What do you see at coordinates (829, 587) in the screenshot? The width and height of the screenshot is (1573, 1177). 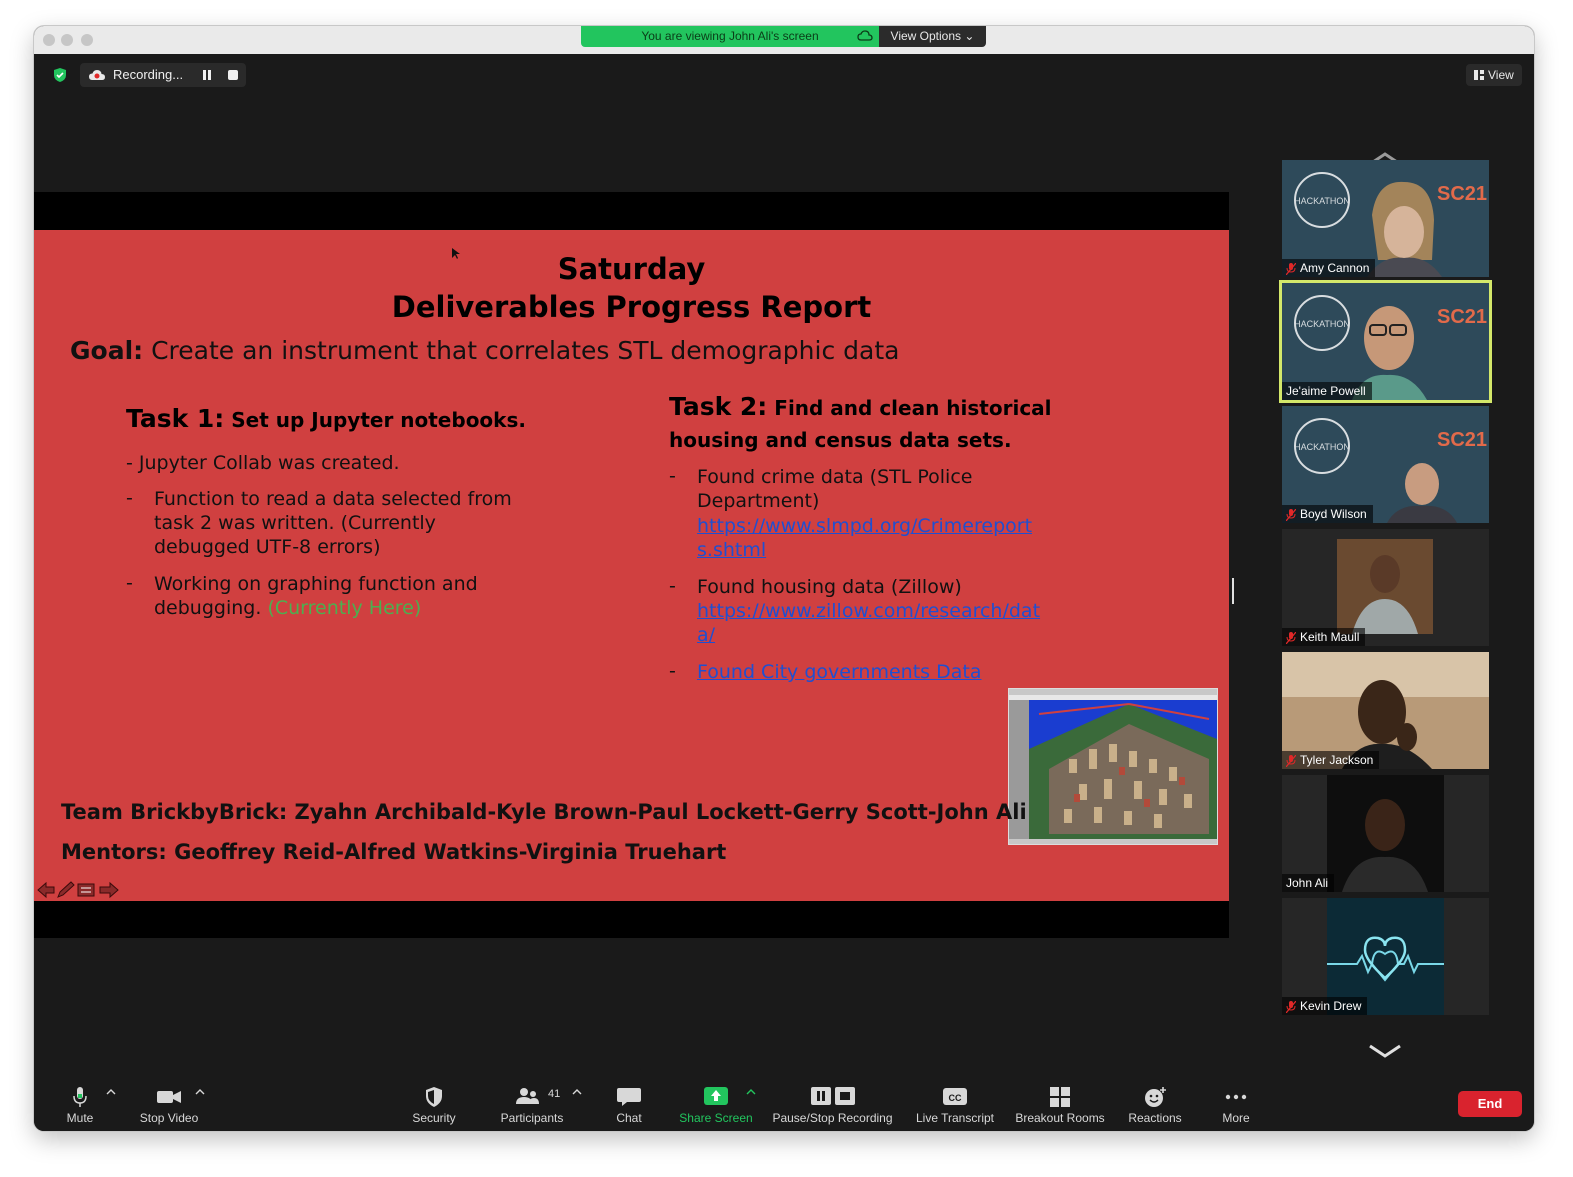 I see `task2-bullet2-text: Found housing data (Zillow)` at bounding box center [829, 587].